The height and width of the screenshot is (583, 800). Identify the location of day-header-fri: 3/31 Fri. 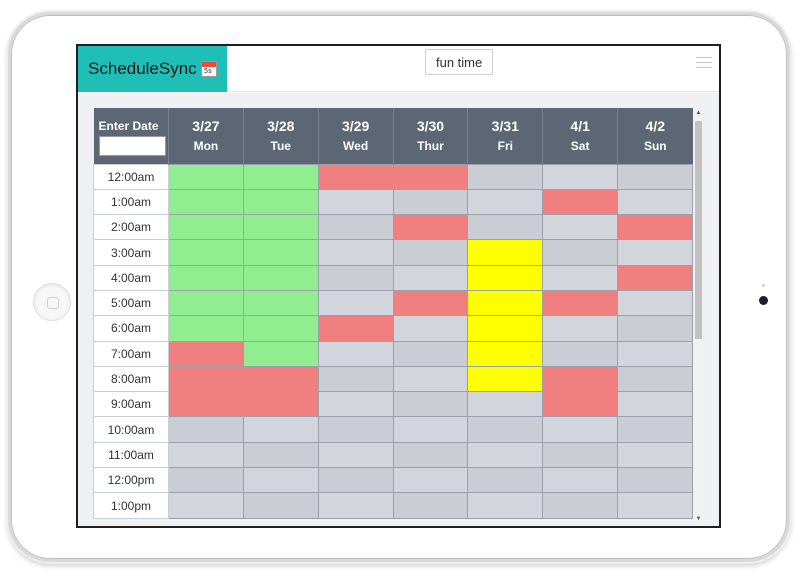
(505, 136).